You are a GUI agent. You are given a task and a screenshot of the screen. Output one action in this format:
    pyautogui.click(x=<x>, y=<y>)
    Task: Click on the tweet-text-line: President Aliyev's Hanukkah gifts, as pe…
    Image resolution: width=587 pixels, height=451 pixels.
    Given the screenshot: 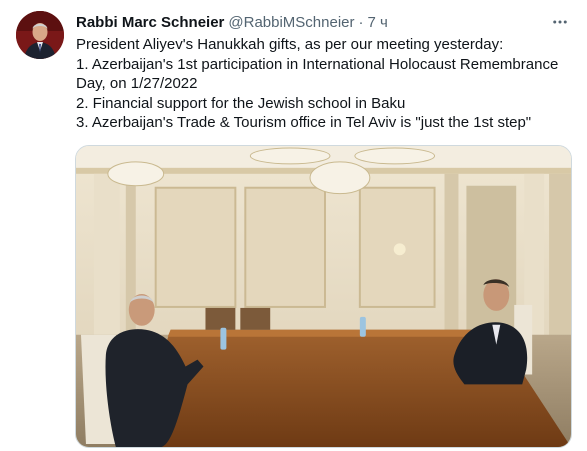 What is the action you would take?
    pyautogui.click(x=290, y=44)
    